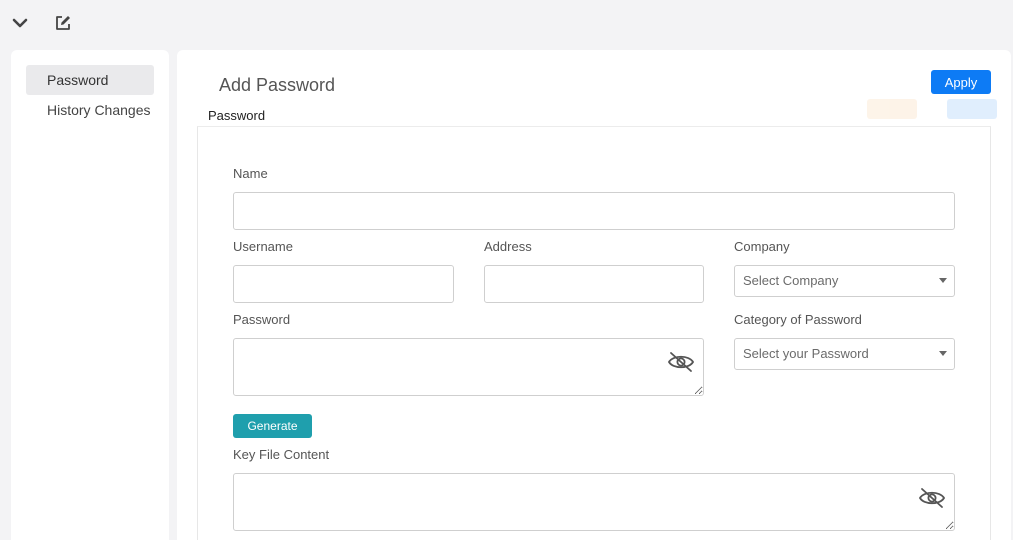 This screenshot has height=540, width=1013. I want to click on category-select: Select your Password, so click(844, 354).